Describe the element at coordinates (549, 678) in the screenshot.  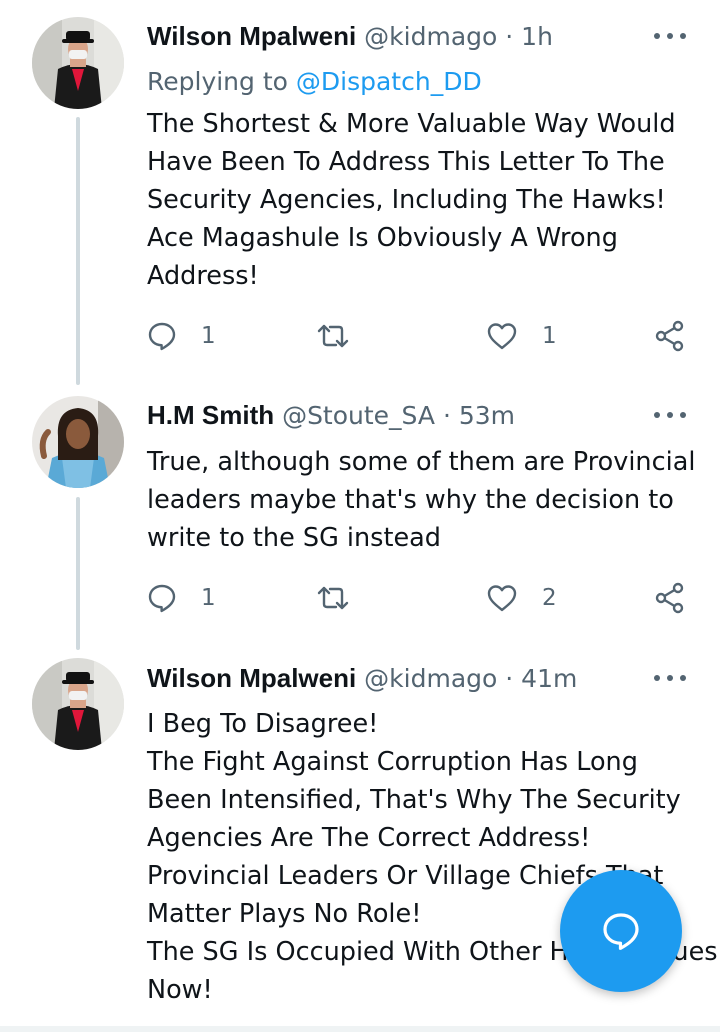
I see `timestamp: 41m` at that location.